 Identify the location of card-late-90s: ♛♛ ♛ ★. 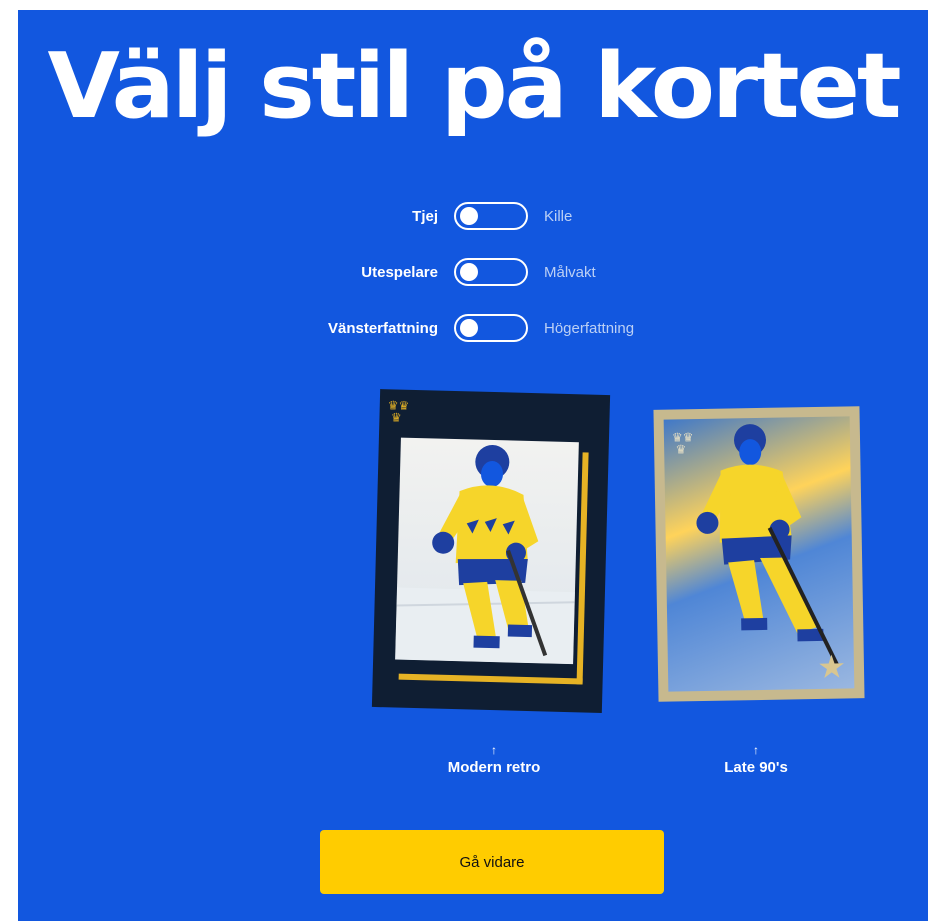
(759, 554).